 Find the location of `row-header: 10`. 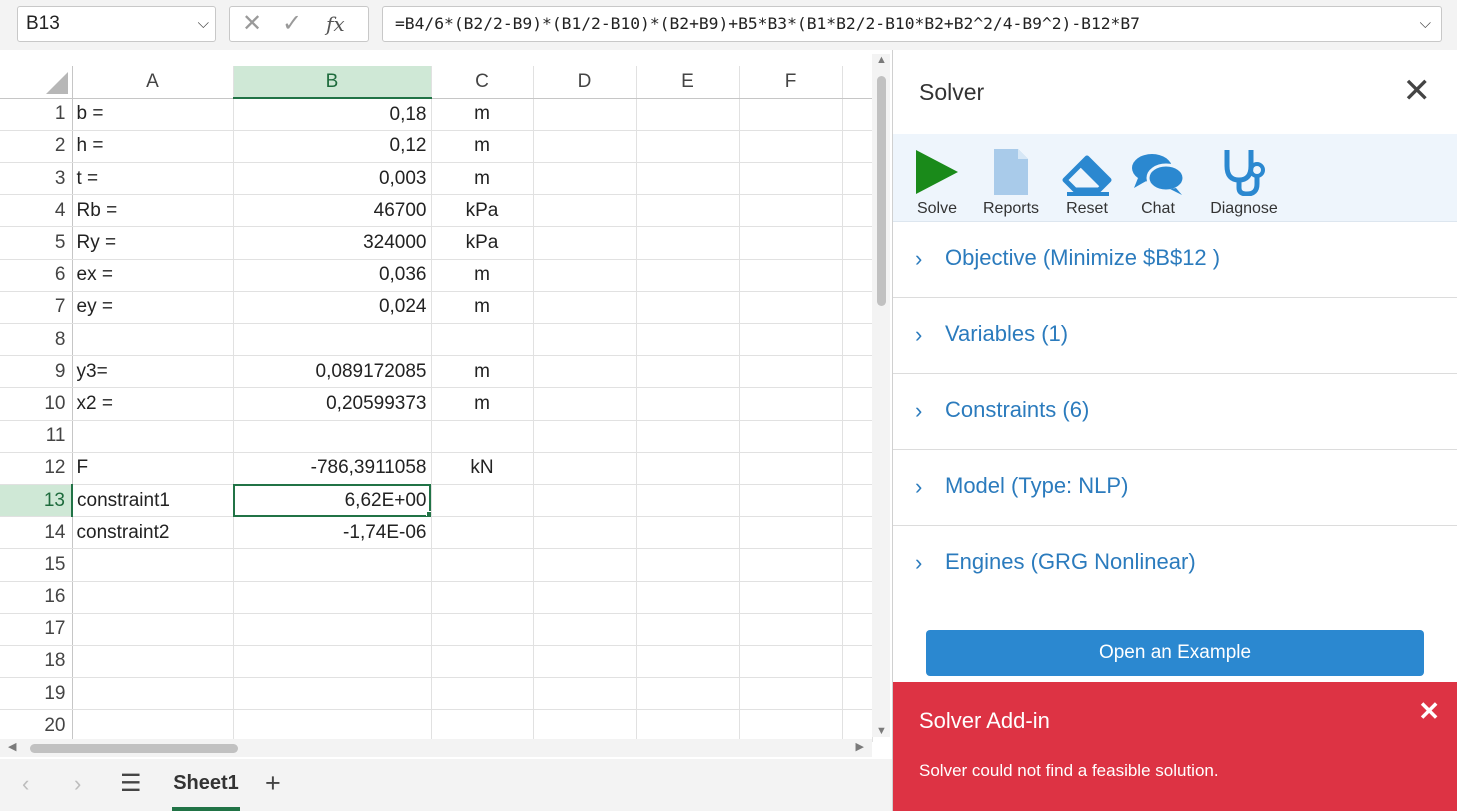

row-header: 10 is located at coordinates (36, 404).